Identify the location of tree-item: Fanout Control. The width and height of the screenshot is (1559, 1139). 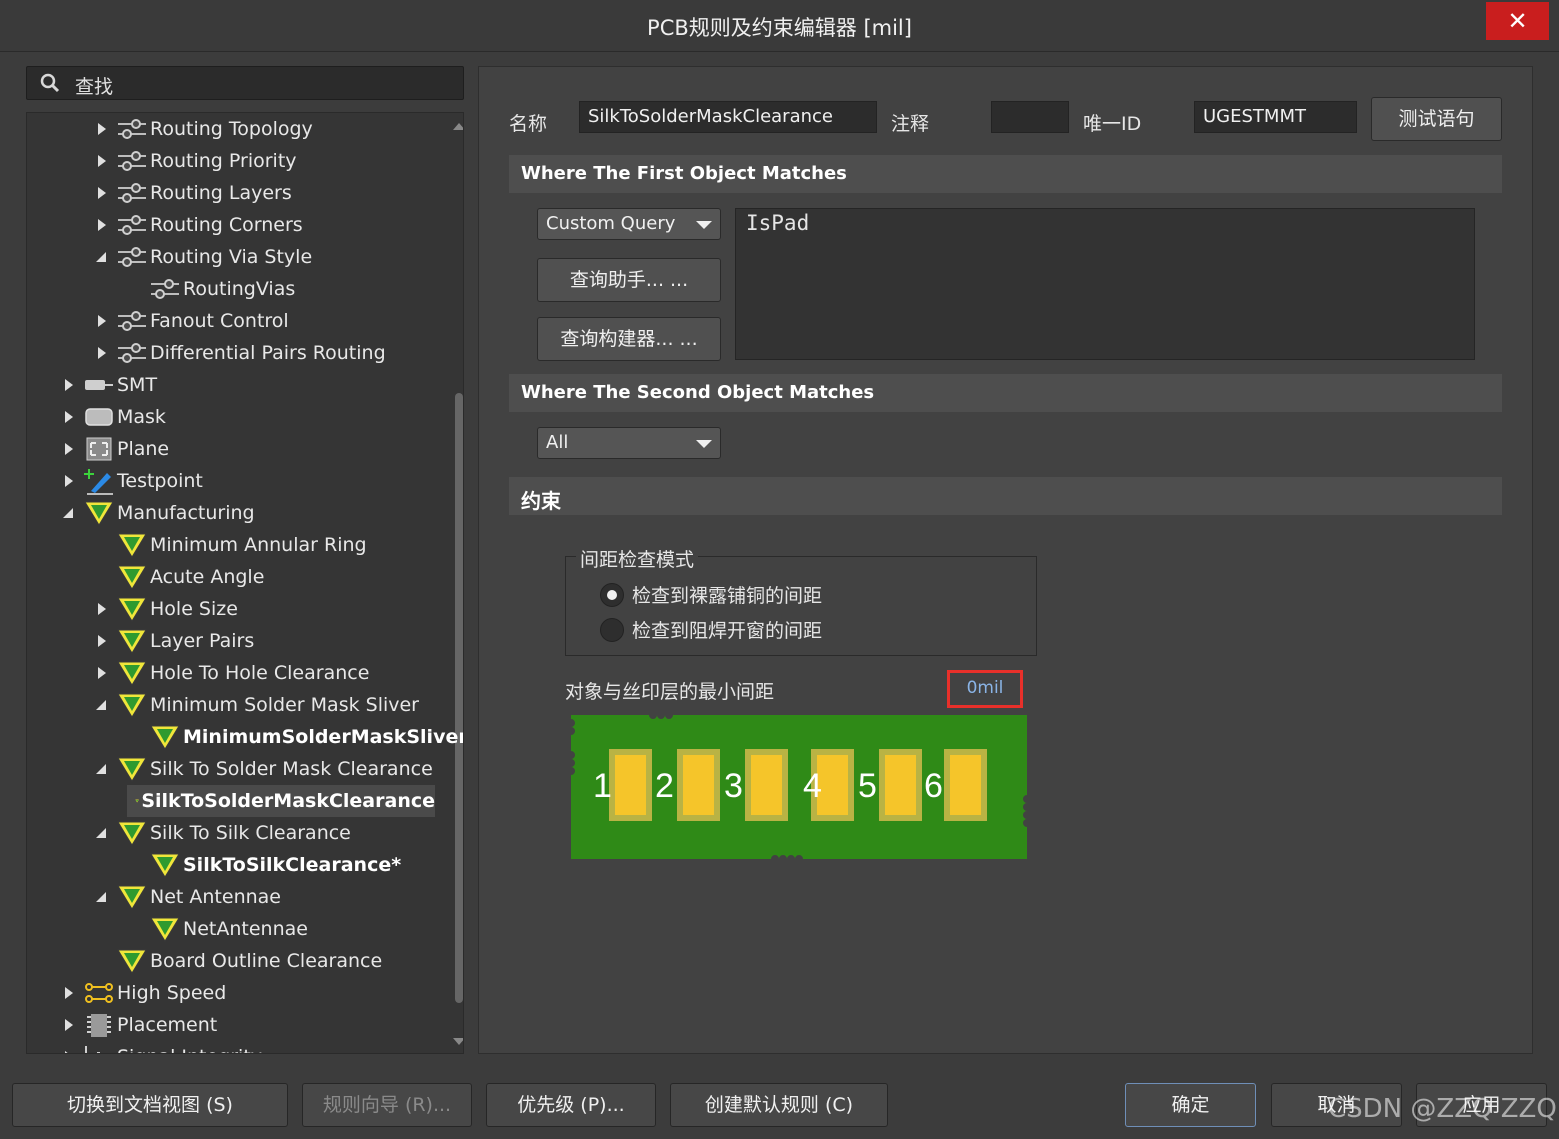
(191, 321).